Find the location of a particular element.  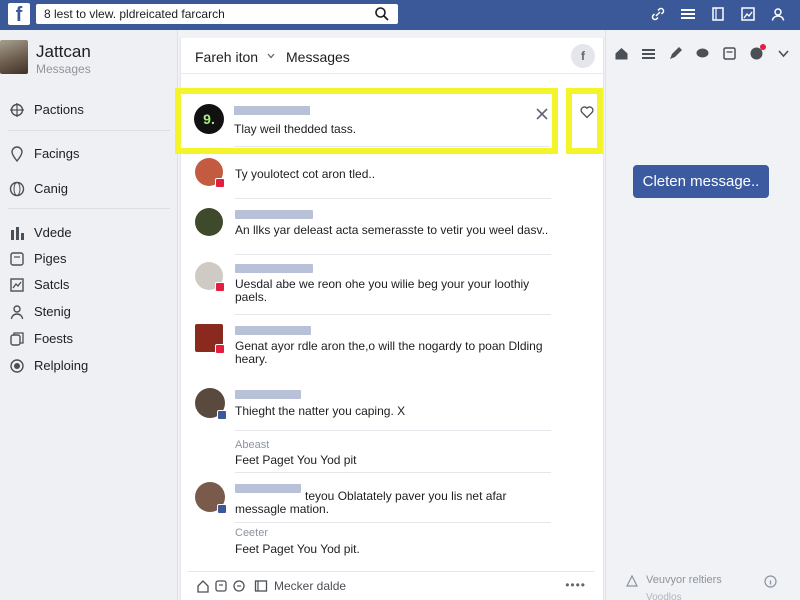

attachment-icon is located at coordinates (261, 586).